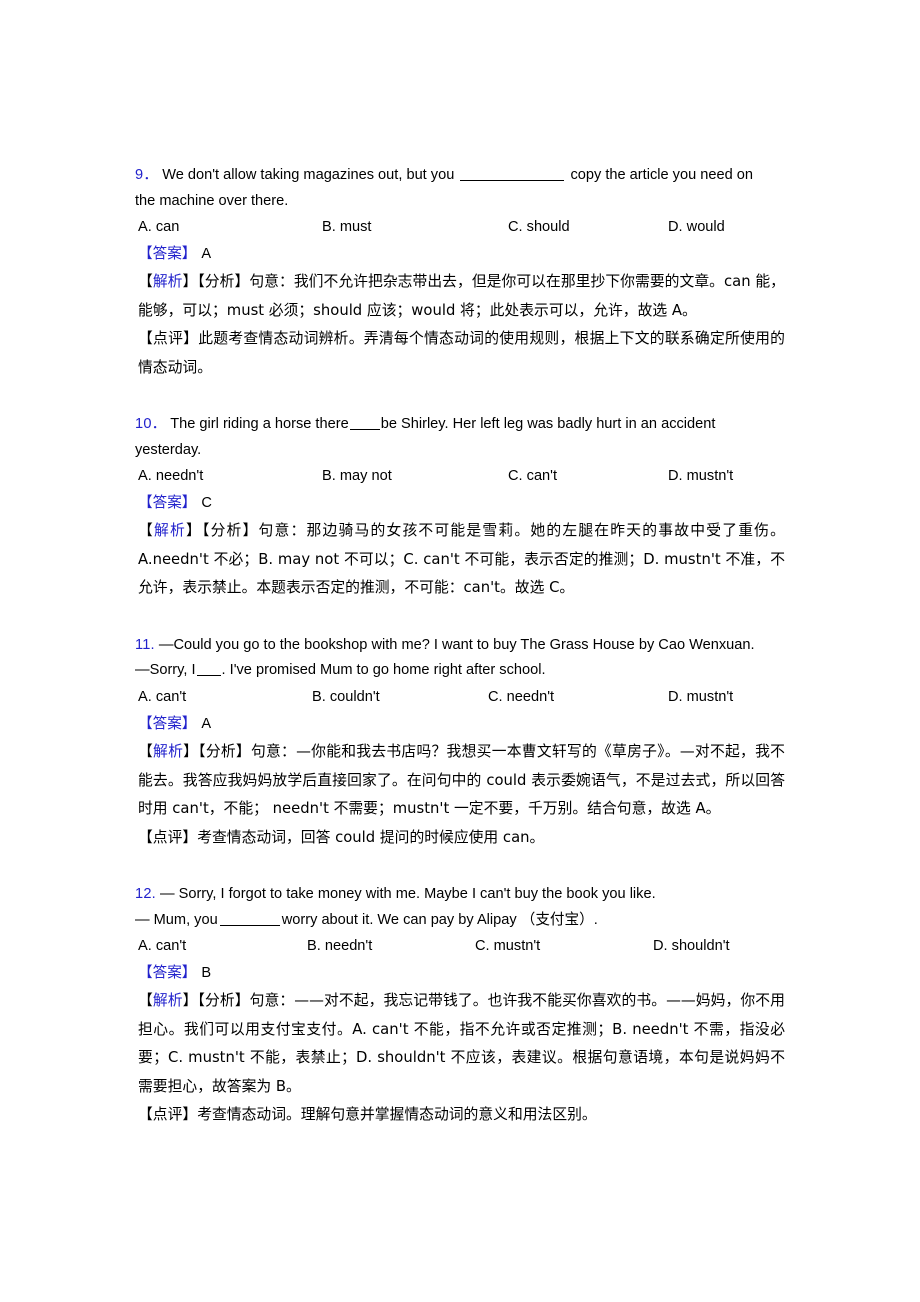  What do you see at coordinates (460, 254) in the screenshot?
I see `answer-line-9: 【答案】 A` at bounding box center [460, 254].